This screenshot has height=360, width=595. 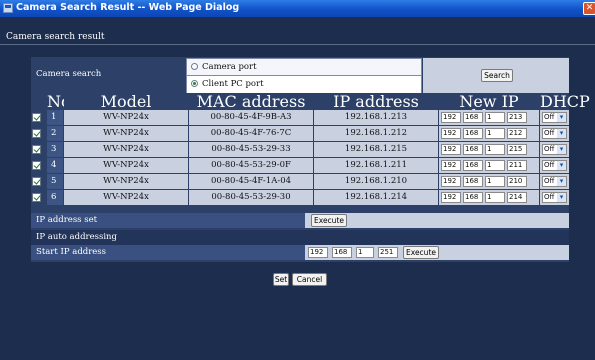 What do you see at coordinates (309, 279) in the screenshot?
I see `cancel-button: Cancel` at bounding box center [309, 279].